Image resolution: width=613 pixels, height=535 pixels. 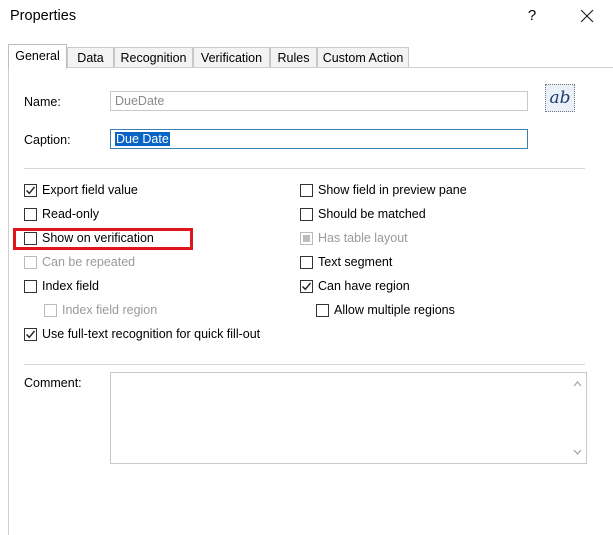 I want to click on name-label: Name:, so click(x=42, y=102).